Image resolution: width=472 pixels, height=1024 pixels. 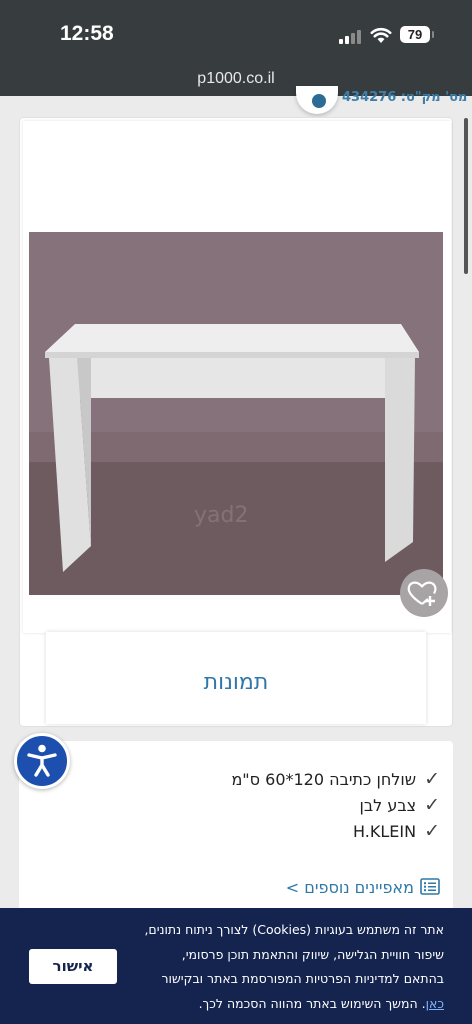 I want to click on catalog-badge, so click(x=317, y=100).